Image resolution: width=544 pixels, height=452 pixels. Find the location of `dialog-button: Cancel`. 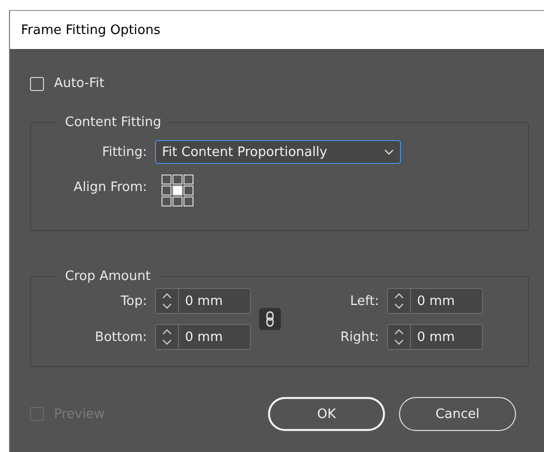

dialog-button: Cancel is located at coordinates (457, 414).